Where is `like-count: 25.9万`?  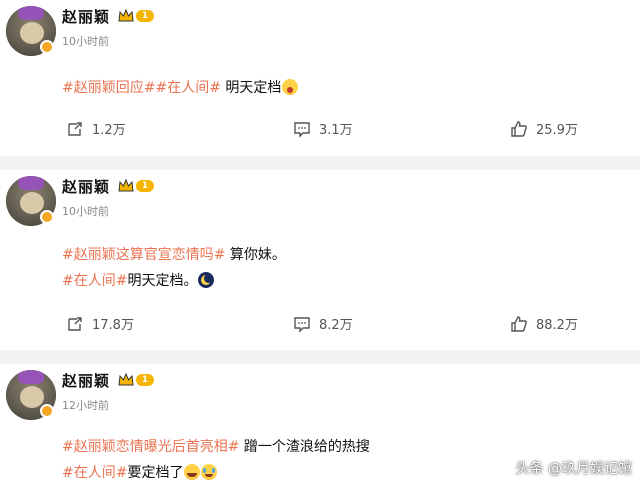 like-count: 25.9万 is located at coordinates (557, 130).